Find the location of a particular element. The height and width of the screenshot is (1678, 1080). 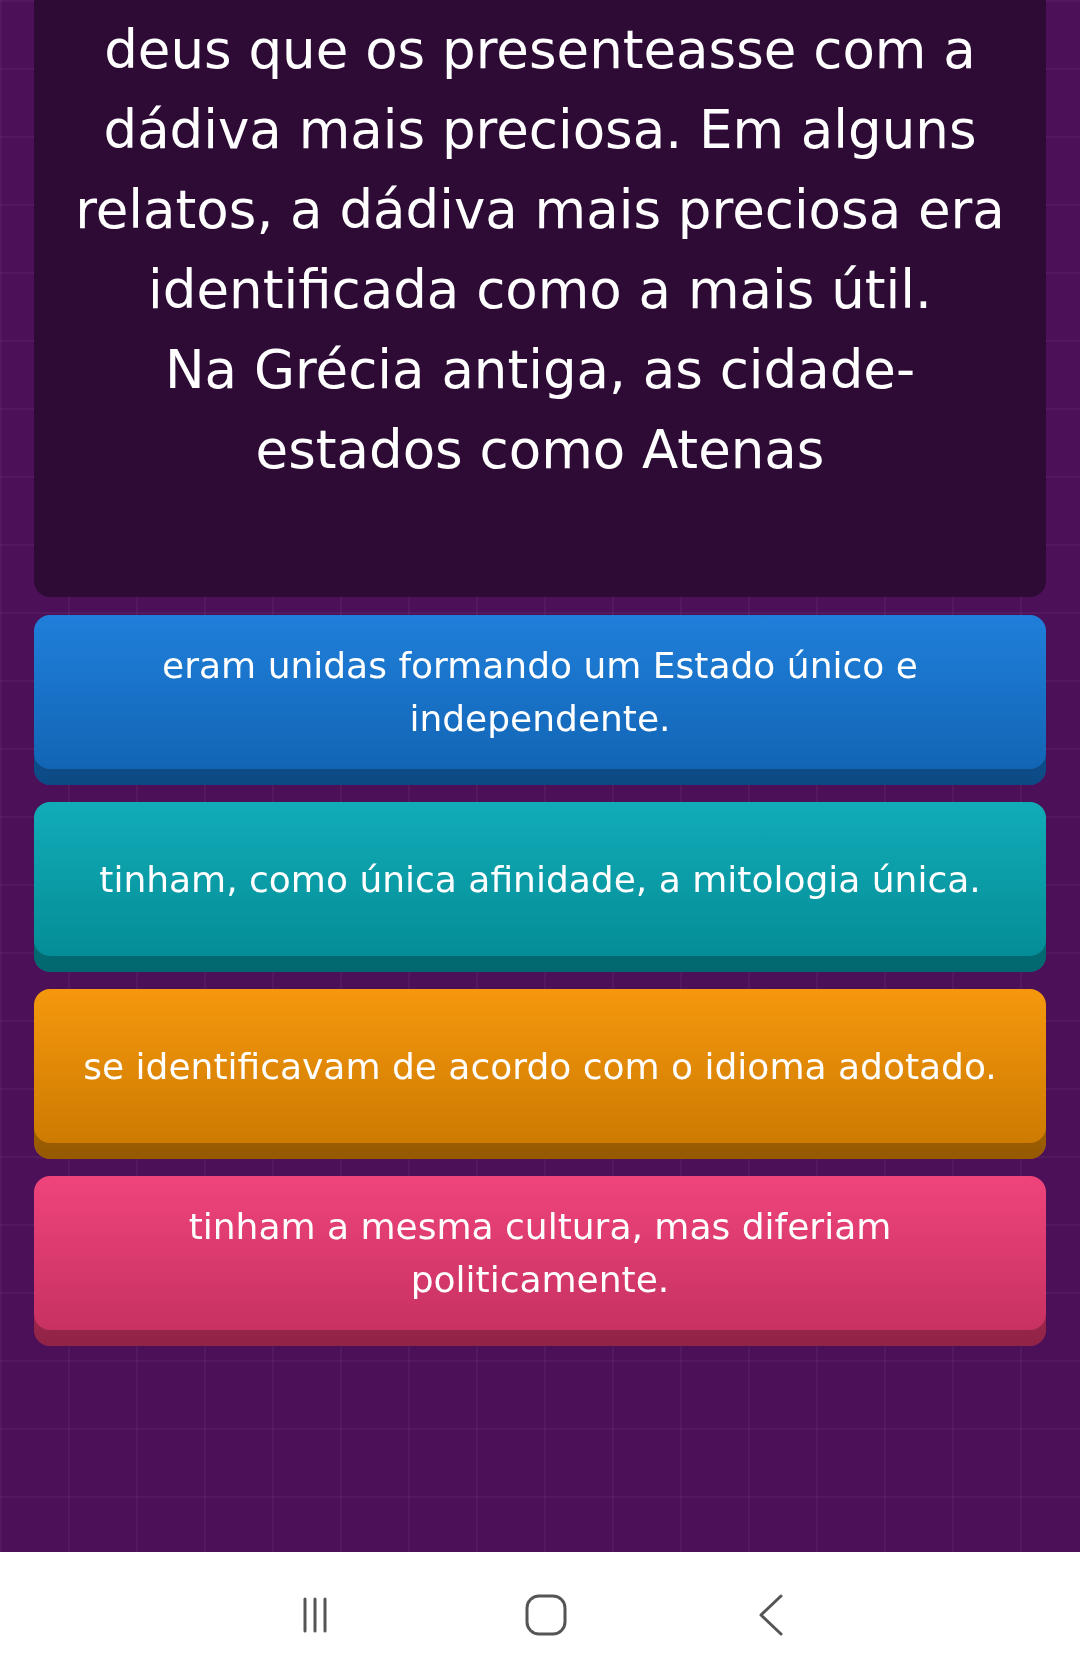

home-icon is located at coordinates (546, 1615).